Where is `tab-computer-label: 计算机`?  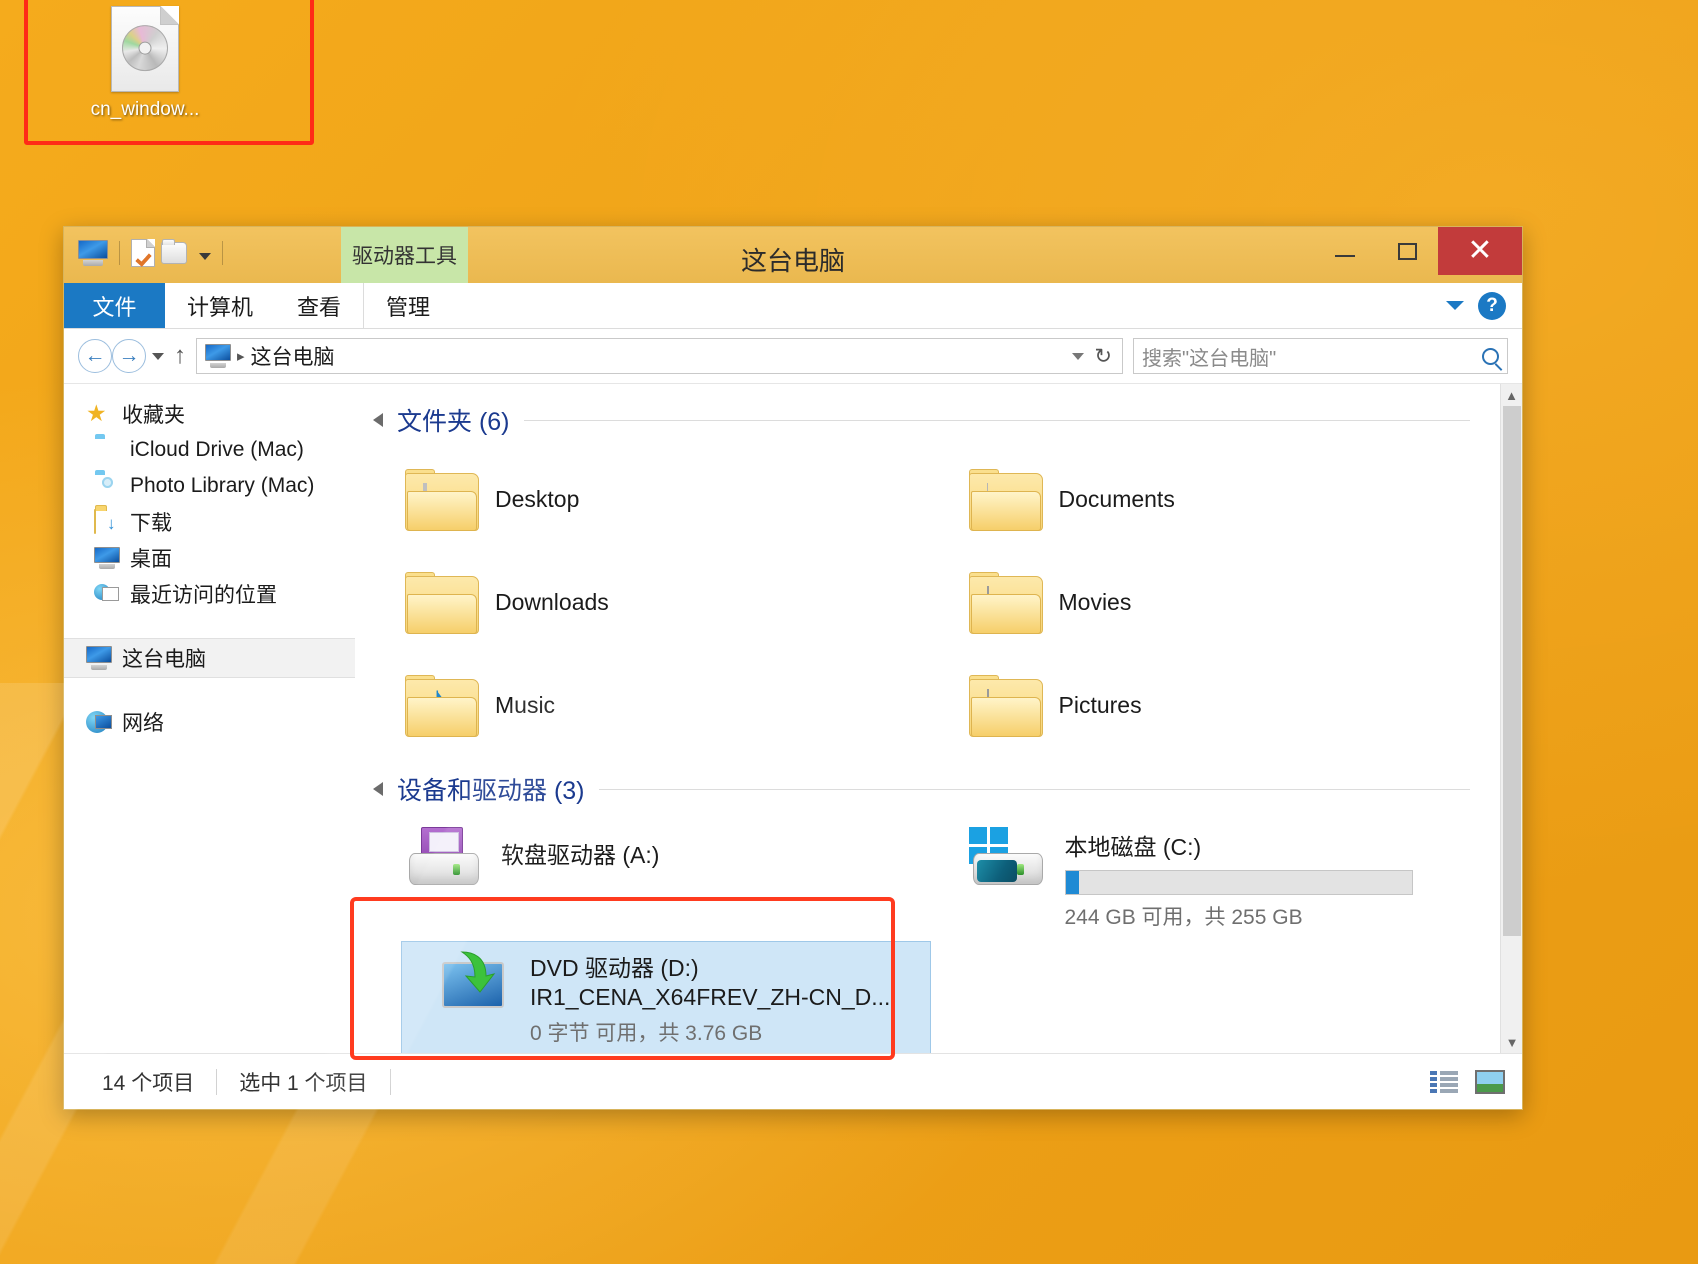
tab-computer-label: 计算机 is located at coordinates (220, 307).